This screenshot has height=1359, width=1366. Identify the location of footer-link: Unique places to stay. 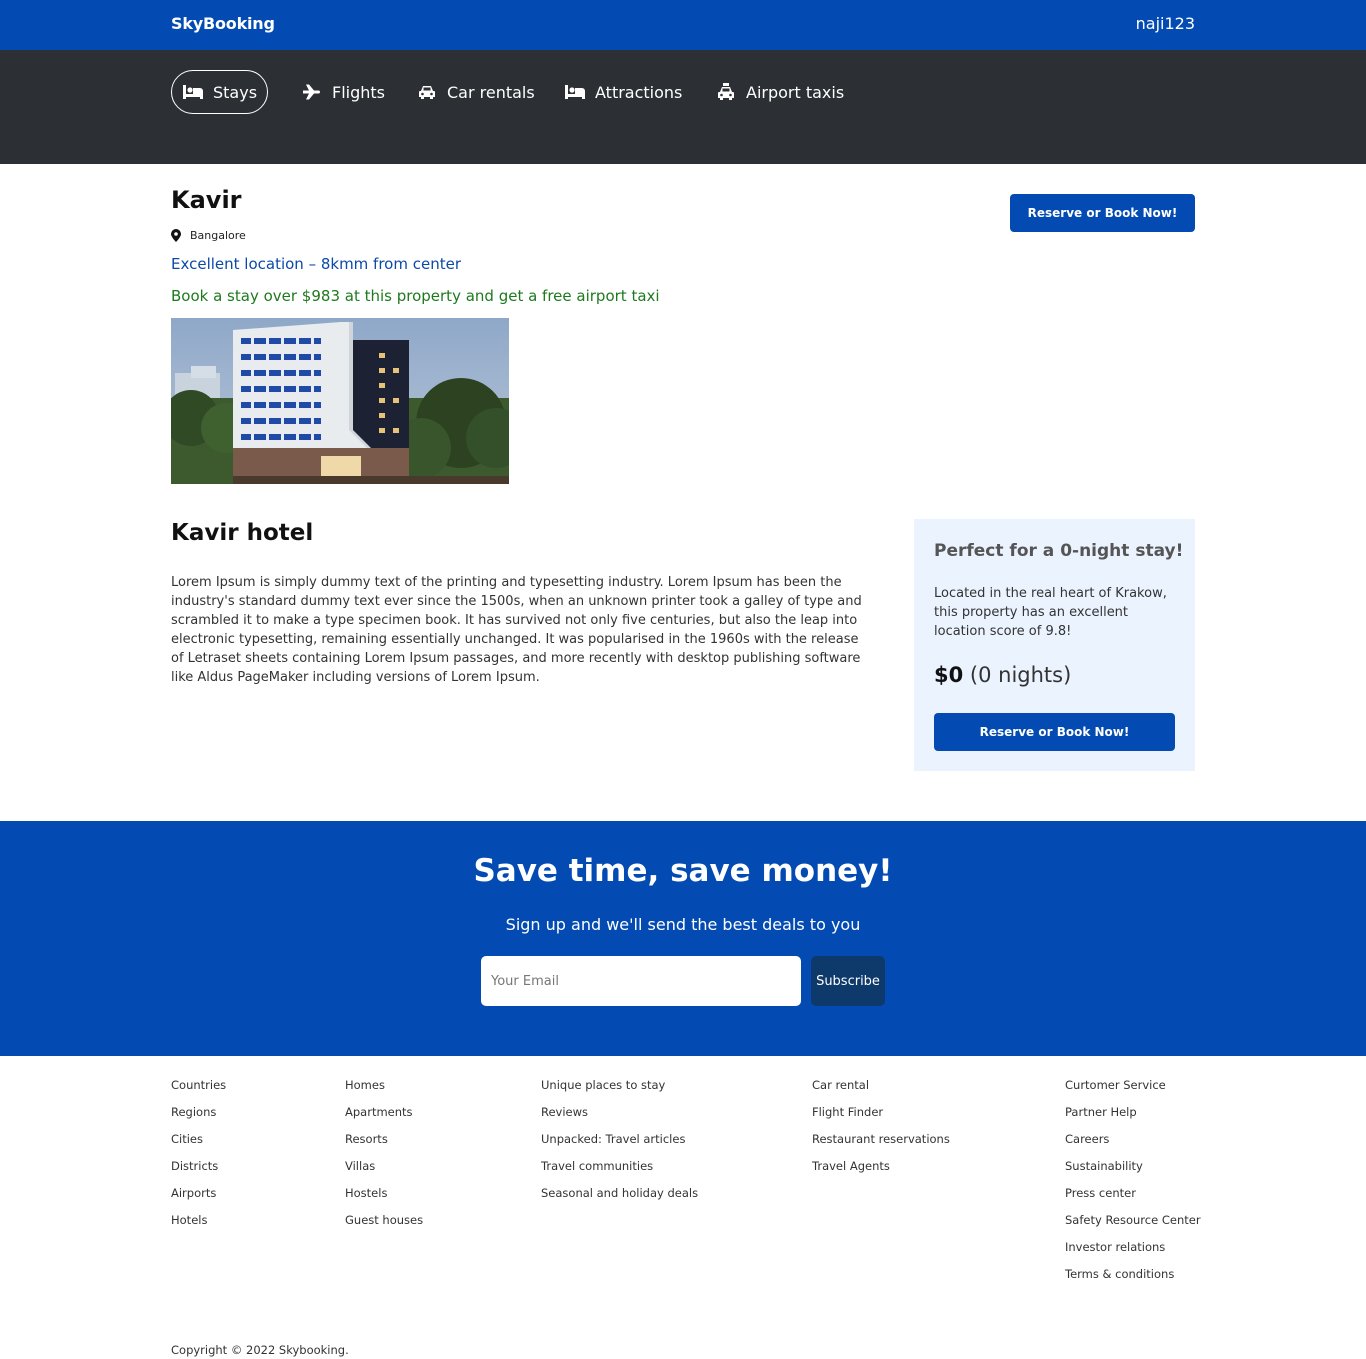
(619, 1090).